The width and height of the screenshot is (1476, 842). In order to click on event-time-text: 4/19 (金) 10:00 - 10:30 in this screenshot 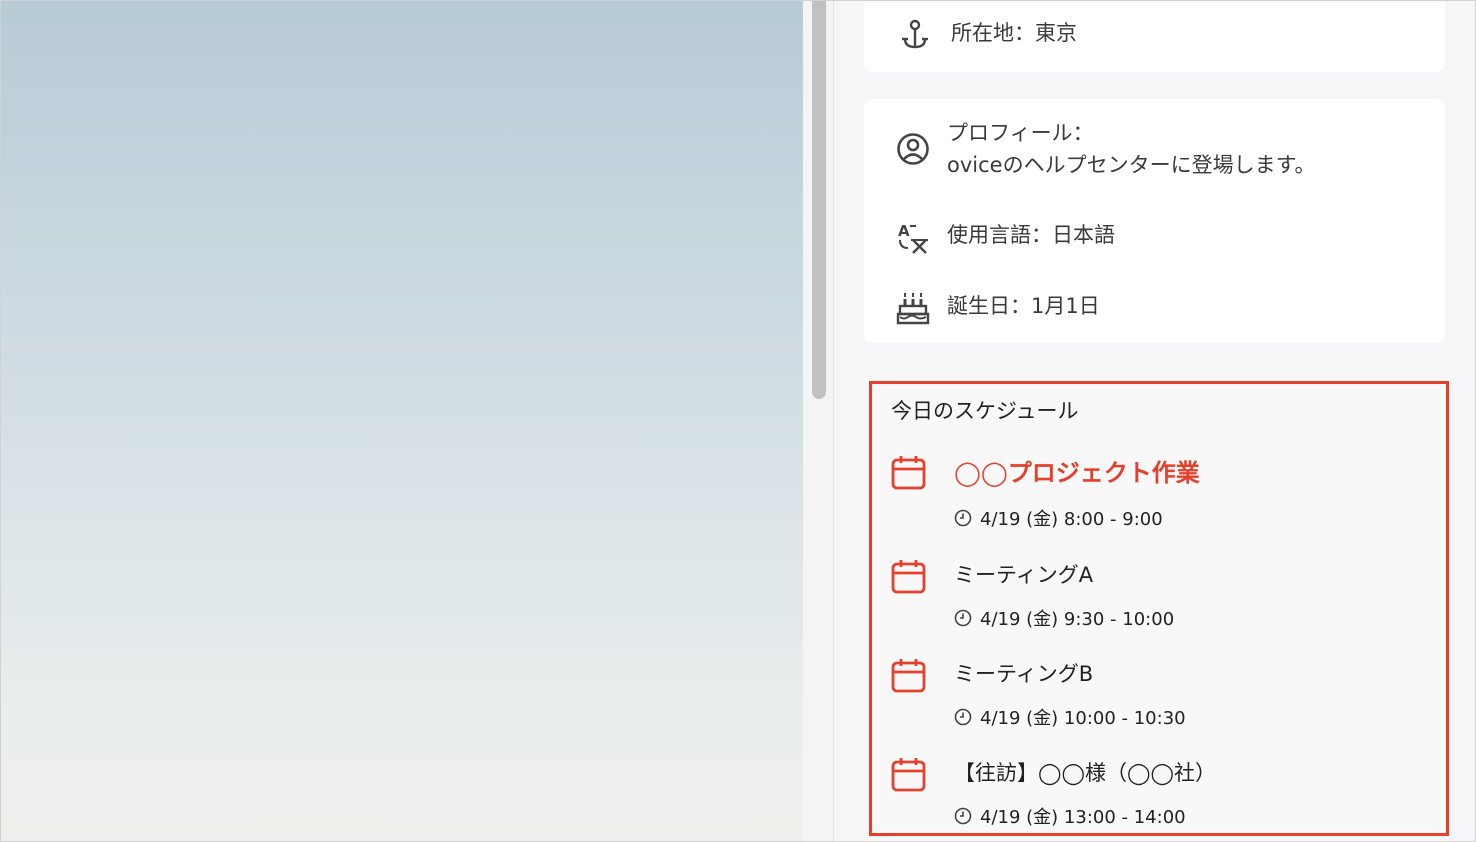, I will do `click(1083, 718)`.